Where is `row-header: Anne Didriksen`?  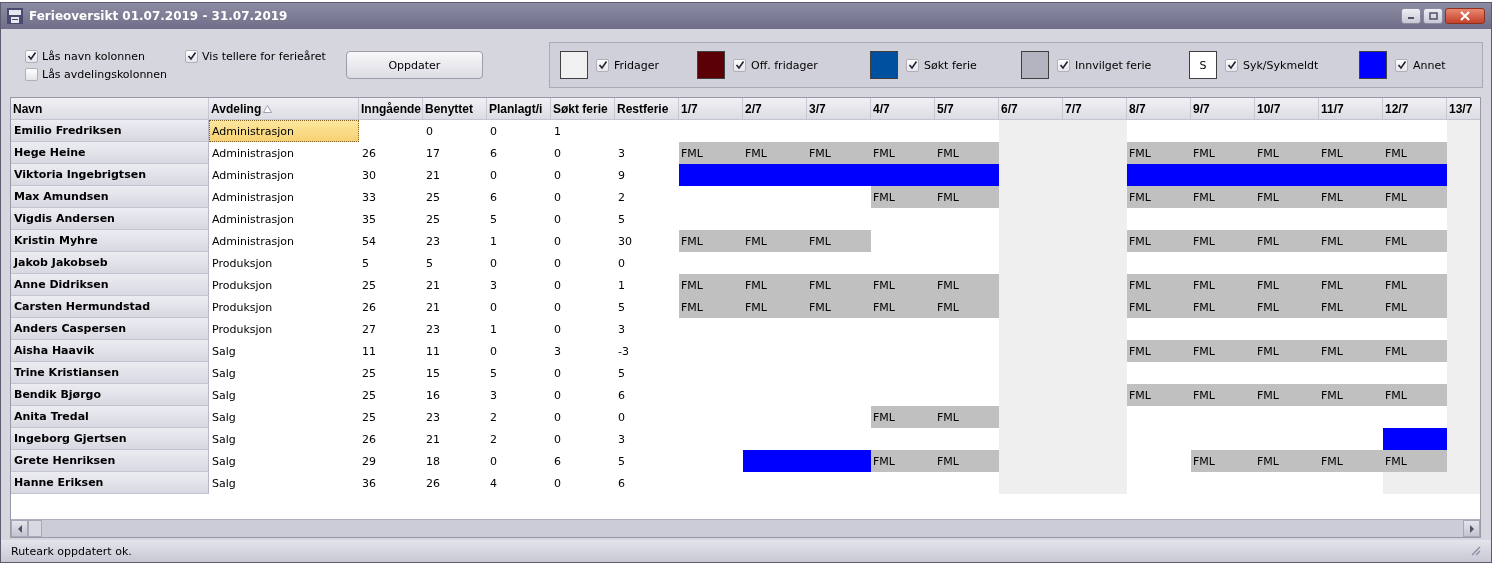
row-header: Anne Didriksen is located at coordinates (110, 285).